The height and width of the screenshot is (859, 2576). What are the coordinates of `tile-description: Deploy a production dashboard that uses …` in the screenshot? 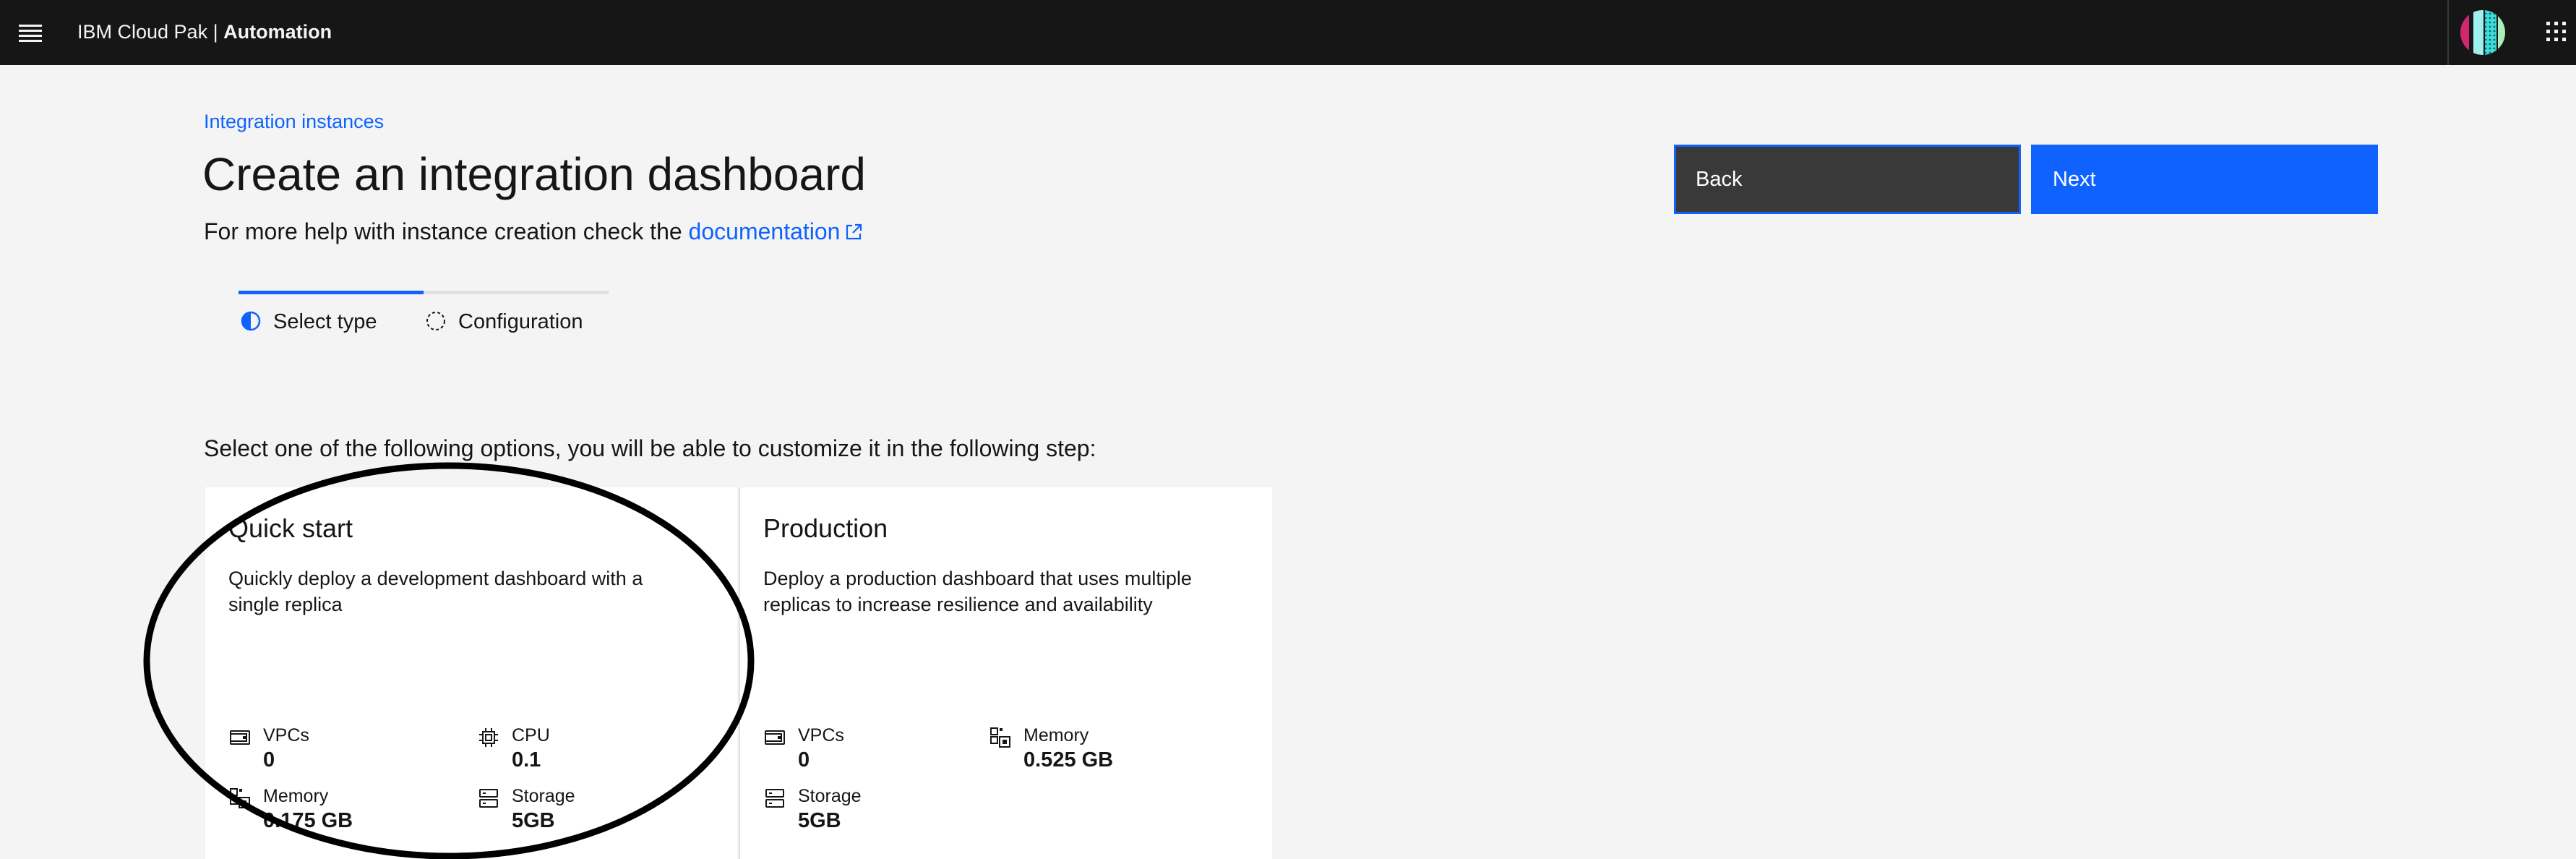 It's located at (978, 591).